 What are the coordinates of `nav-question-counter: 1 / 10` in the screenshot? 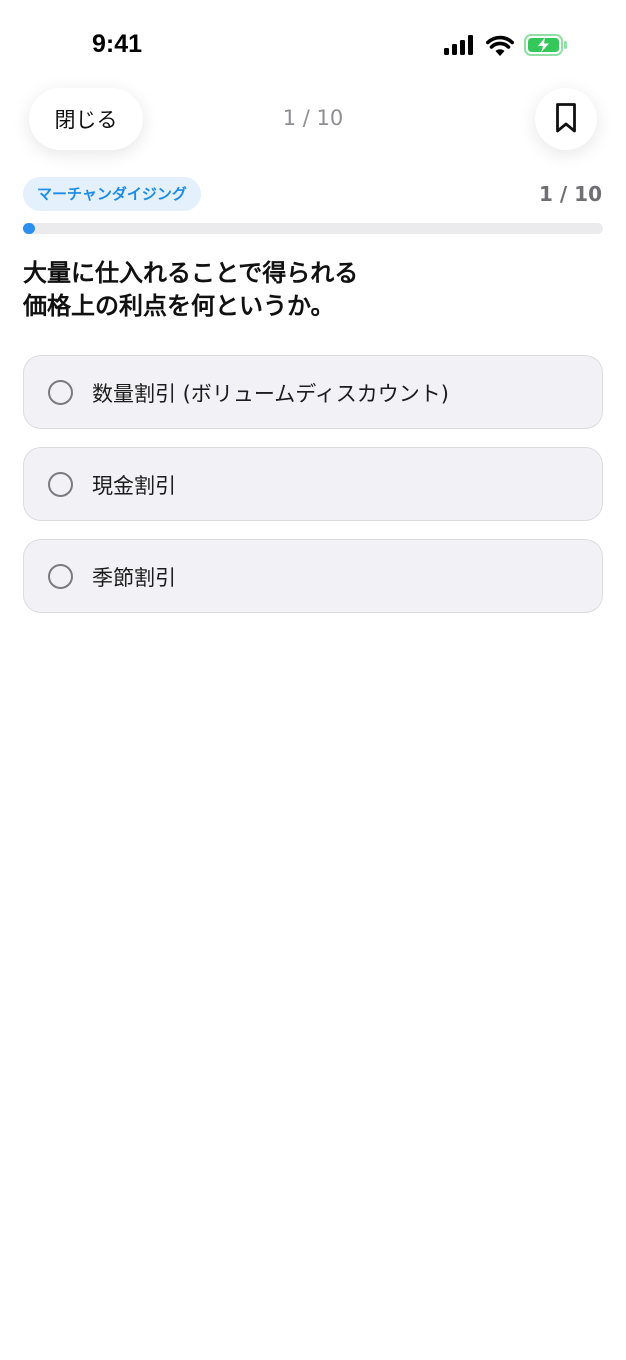 It's located at (313, 118).